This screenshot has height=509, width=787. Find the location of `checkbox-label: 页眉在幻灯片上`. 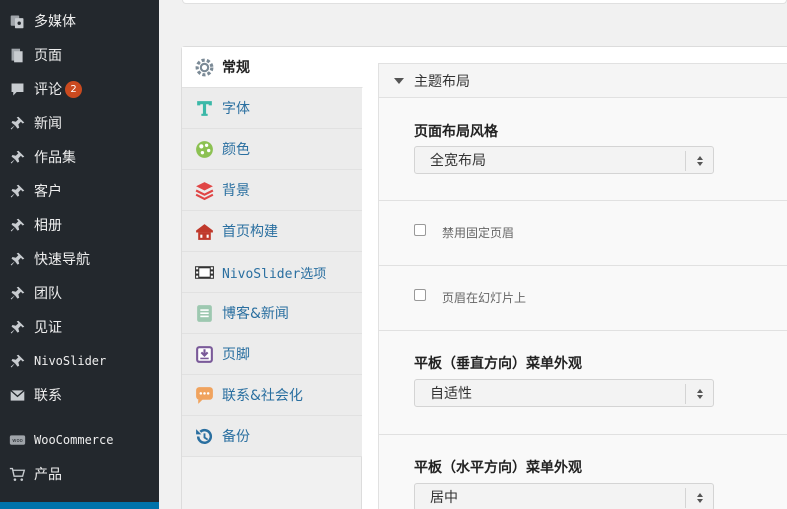

checkbox-label: 页眉在幻灯片上 is located at coordinates (484, 298).